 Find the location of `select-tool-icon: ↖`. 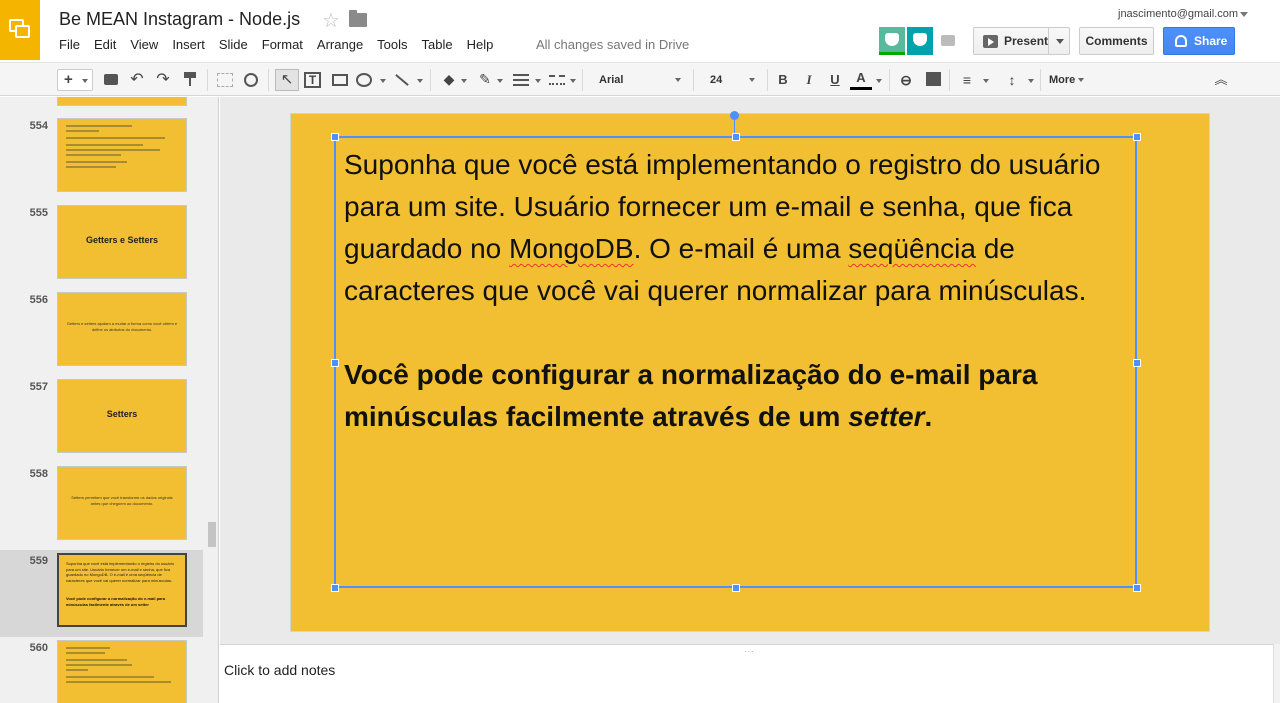

select-tool-icon: ↖ is located at coordinates (287, 80).